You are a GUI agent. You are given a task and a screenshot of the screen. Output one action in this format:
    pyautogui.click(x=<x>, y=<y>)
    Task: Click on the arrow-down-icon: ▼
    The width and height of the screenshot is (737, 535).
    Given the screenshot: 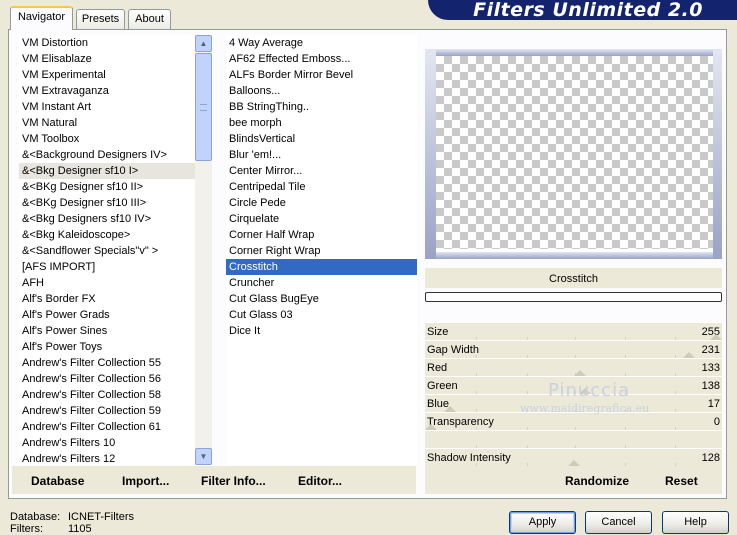 What is the action you would take?
    pyautogui.click(x=203, y=456)
    